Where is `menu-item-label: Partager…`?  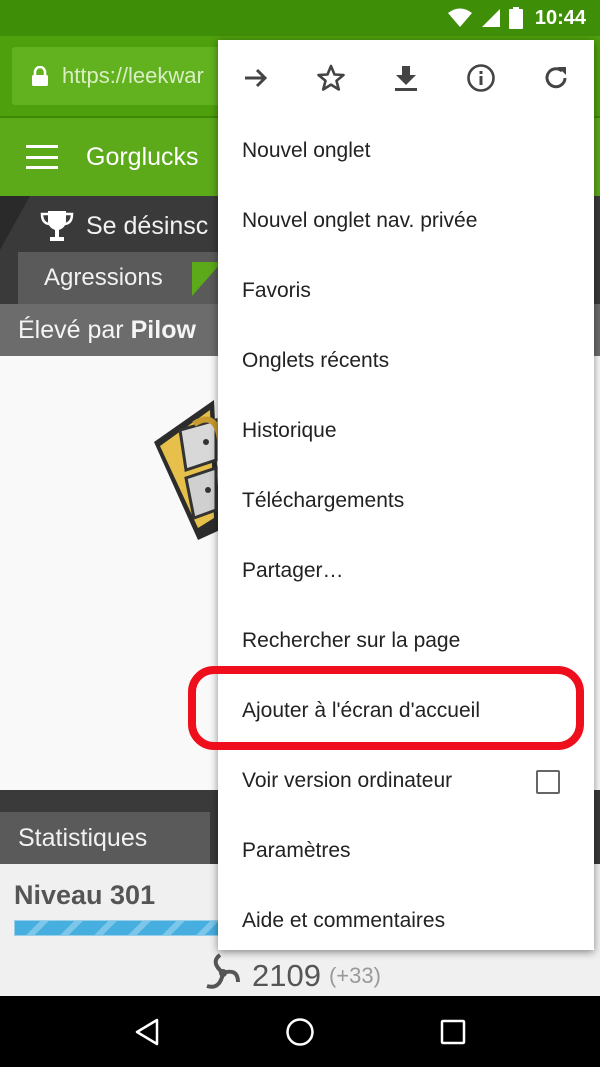
menu-item-label: Partager… is located at coordinates (293, 570).